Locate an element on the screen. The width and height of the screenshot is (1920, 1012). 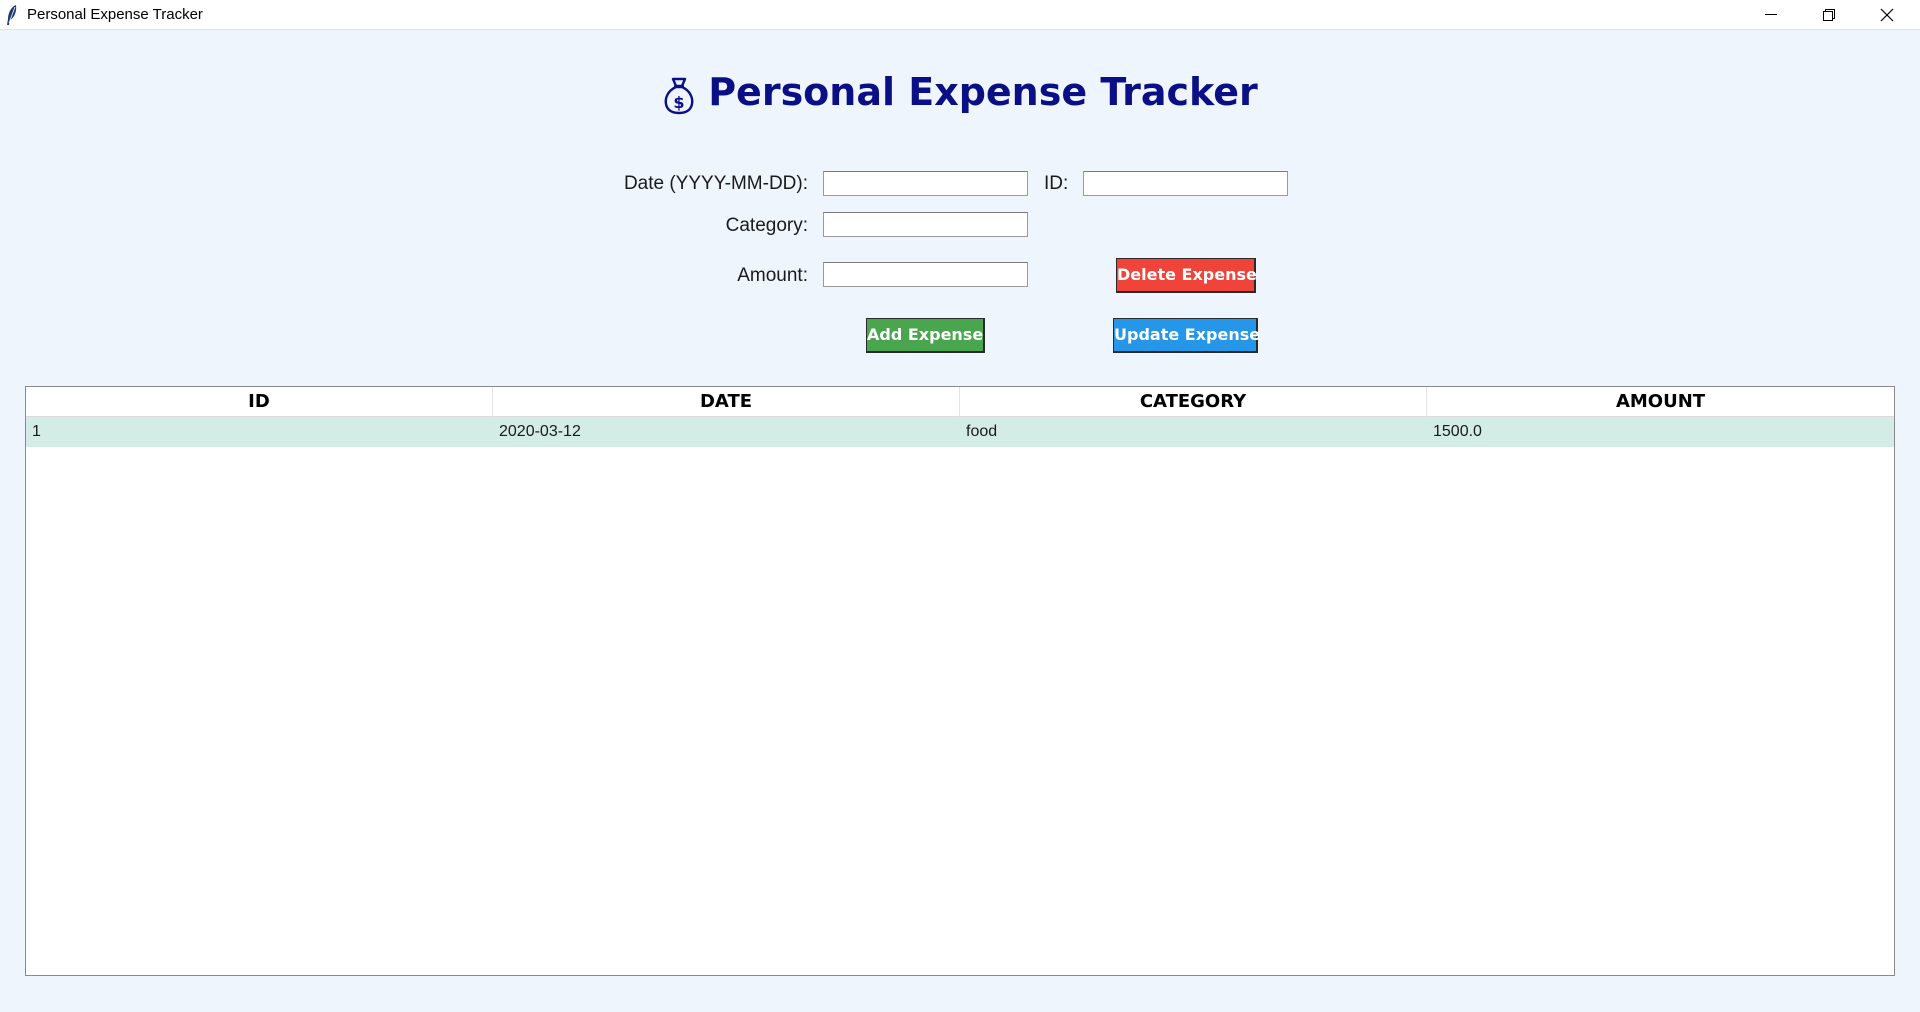
column-header-amount: AMOUNT is located at coordinates (1660, 402).